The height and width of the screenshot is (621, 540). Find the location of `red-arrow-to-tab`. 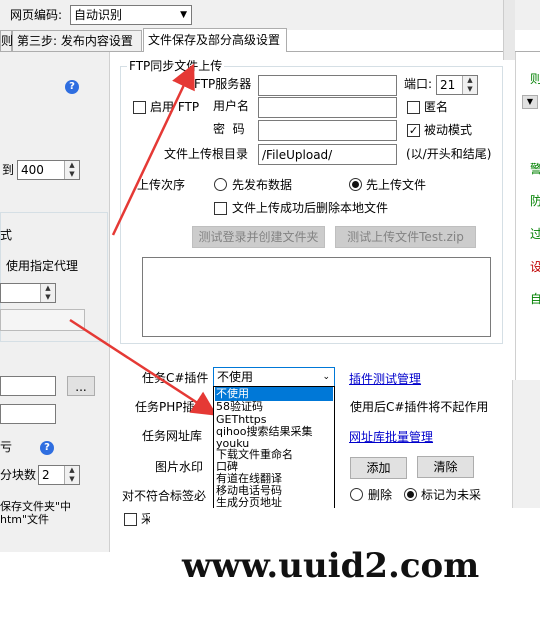

red-arrow-to-tab is located at coordinates (153, 149).